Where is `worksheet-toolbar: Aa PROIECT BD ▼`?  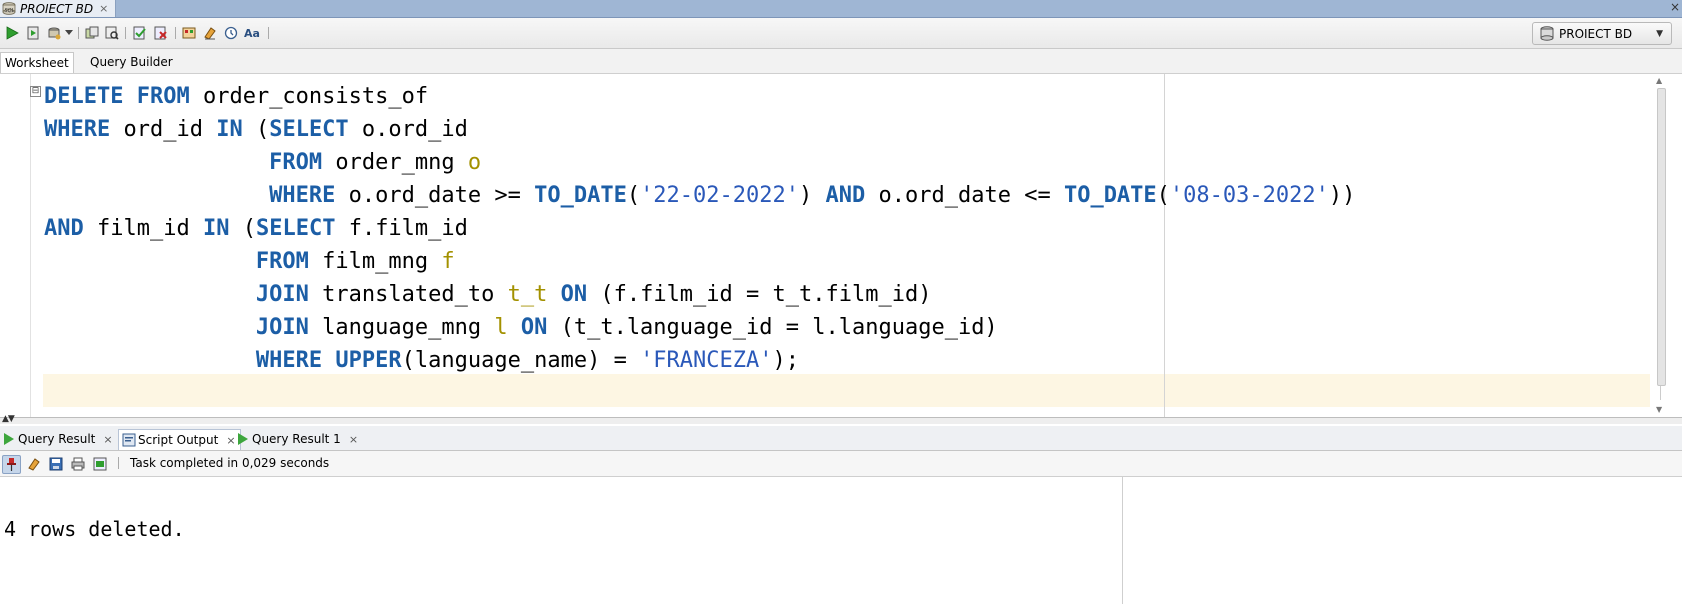
worksheet-toolbar: Aa PROIECT BD ▼ is located at coordinates (841, 33).